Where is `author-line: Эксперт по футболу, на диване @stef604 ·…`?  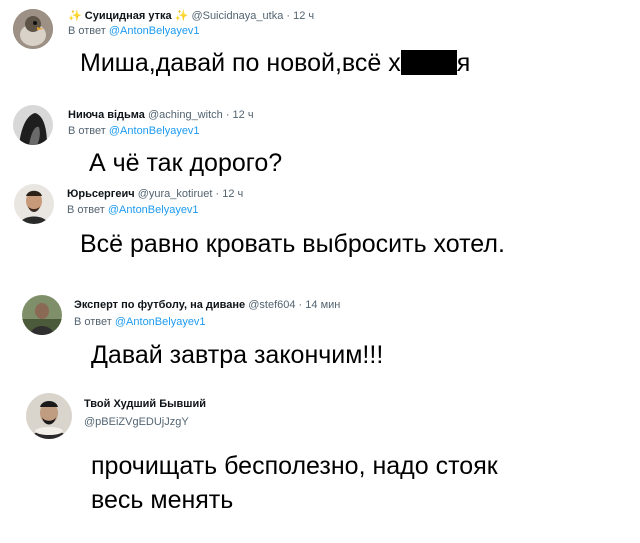 author-line: Эксперт по футболу, на диване @stef604 ·… is located at coordinates (207, 305).